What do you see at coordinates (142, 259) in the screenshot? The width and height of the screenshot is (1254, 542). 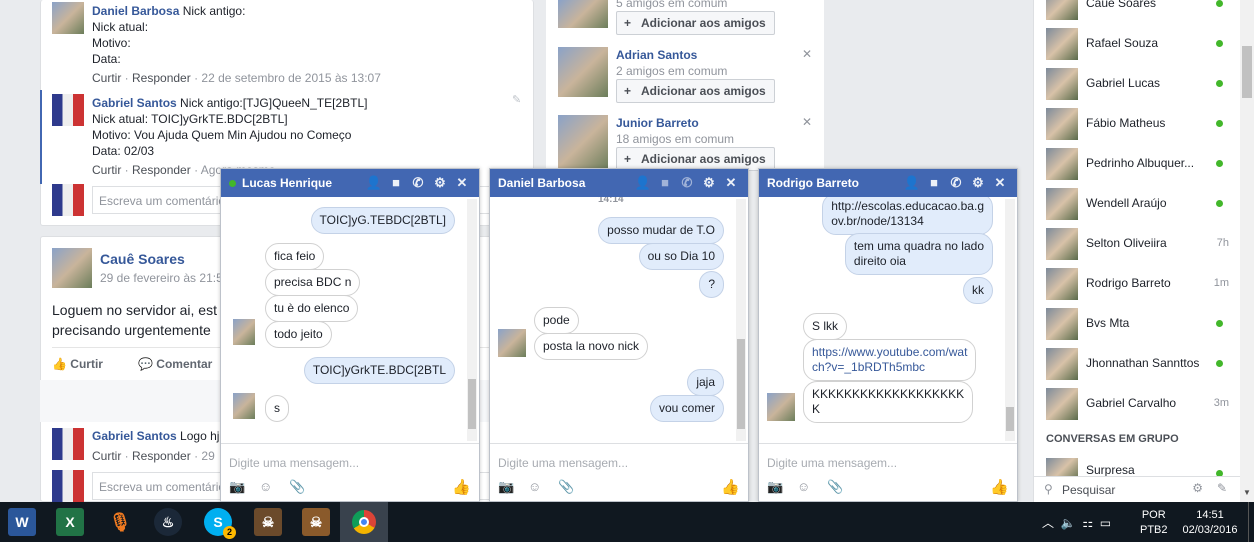 I see `post-author: Cauê Soares` at bounding box center [142, 259].